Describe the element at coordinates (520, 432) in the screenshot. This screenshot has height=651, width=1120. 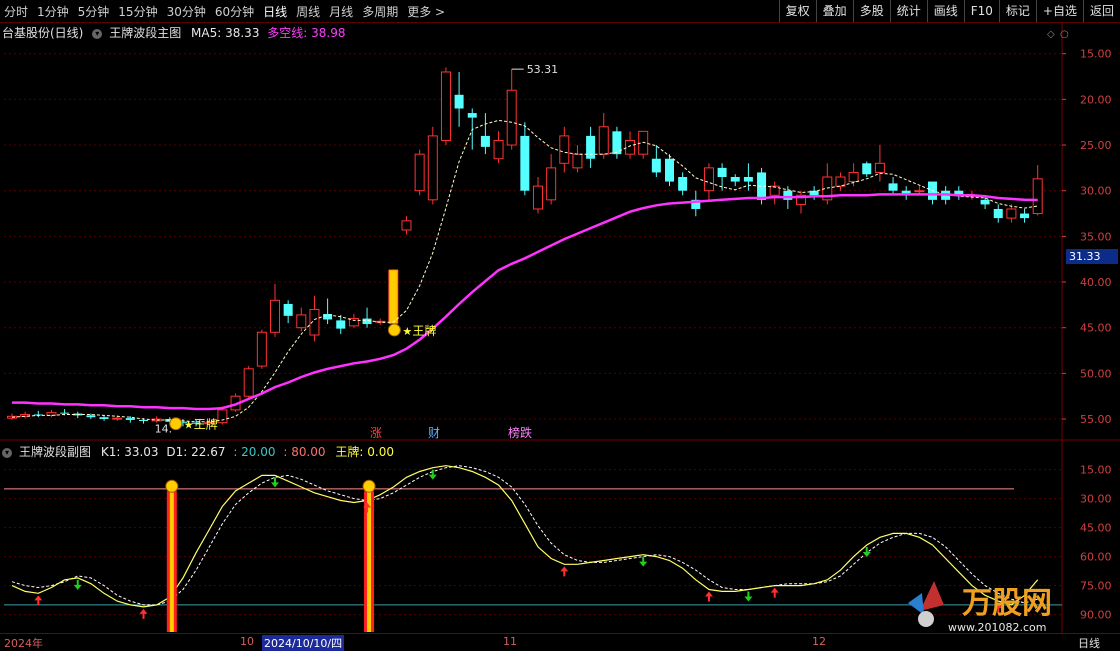
I see `event-badge-2: 榜跌` at that location.